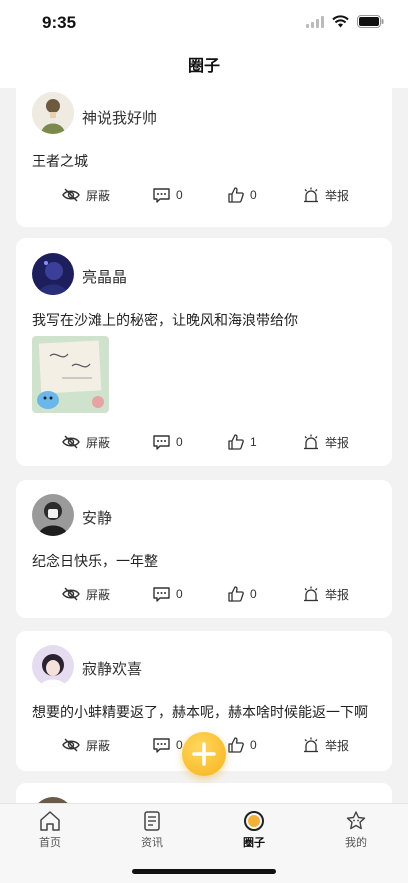 The image size is (408, 883). I want to click on username: 寂静欢喜, so click(112, 668).